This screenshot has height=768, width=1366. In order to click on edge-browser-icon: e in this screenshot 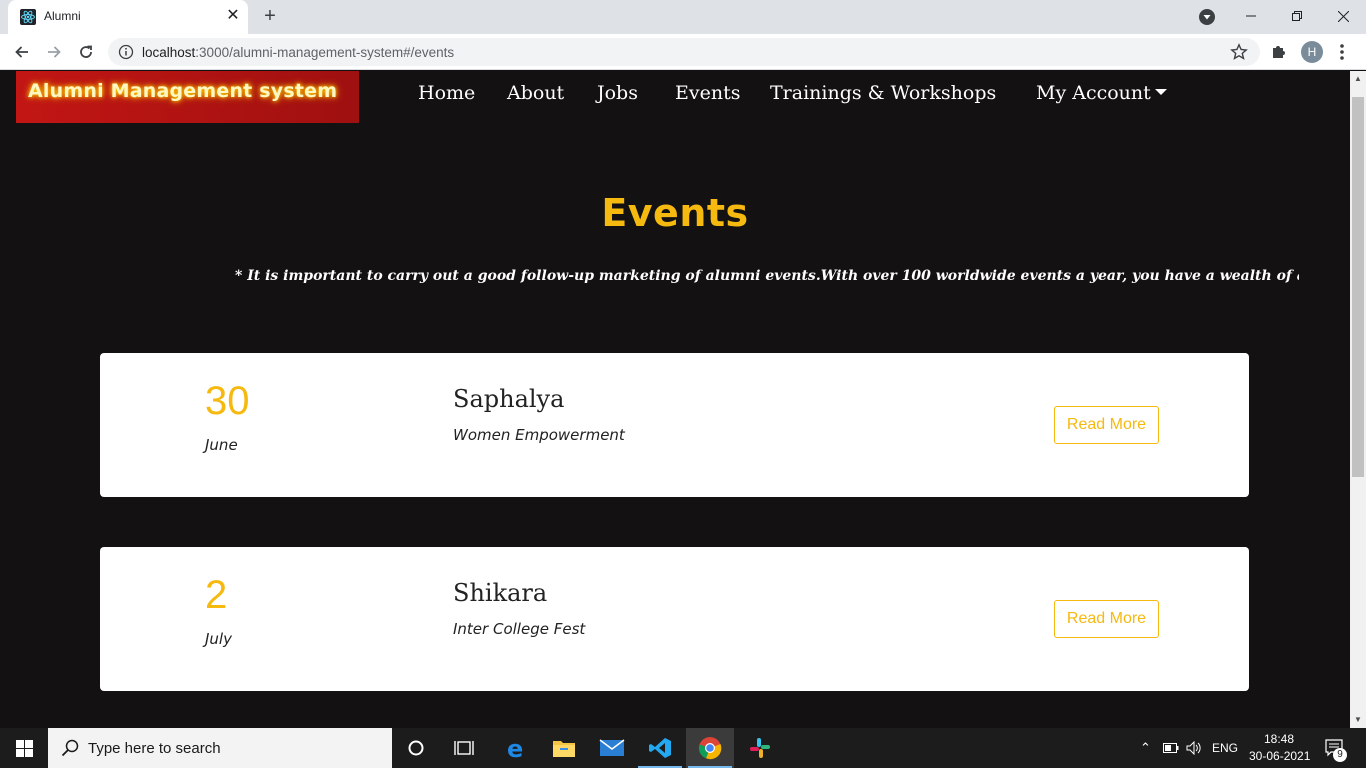, I will do `click(516, 748)`.